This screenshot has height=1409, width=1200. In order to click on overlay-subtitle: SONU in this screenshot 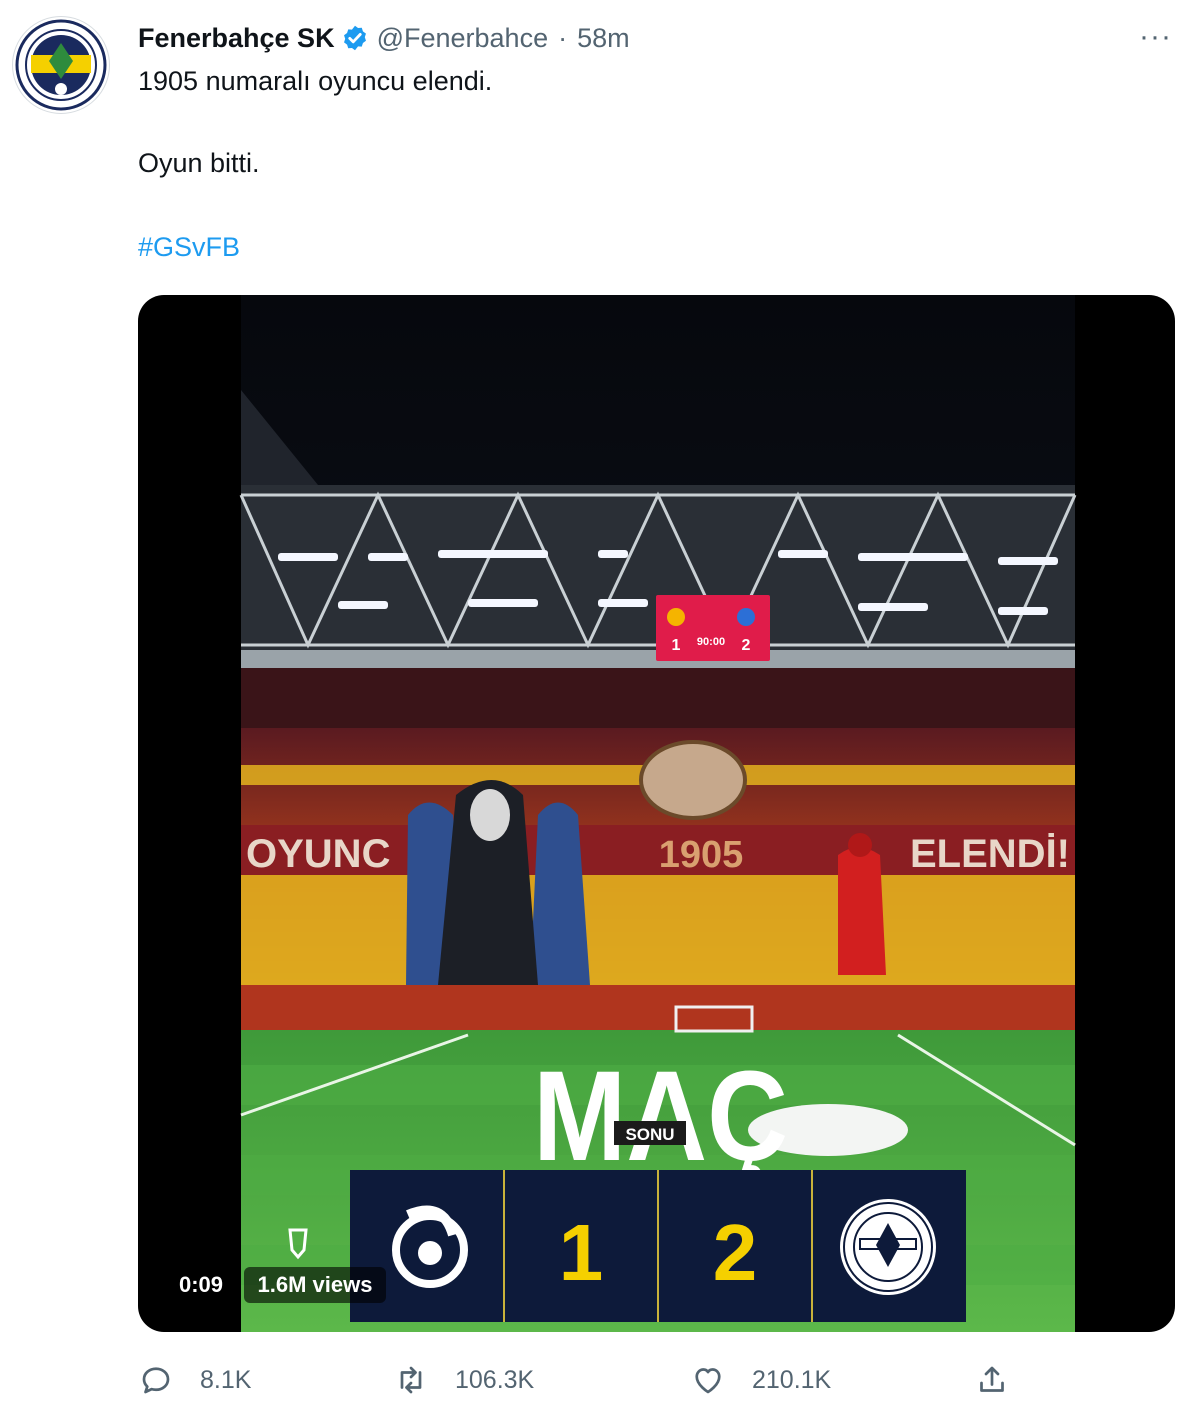, I will do `click(649, 1134)`.